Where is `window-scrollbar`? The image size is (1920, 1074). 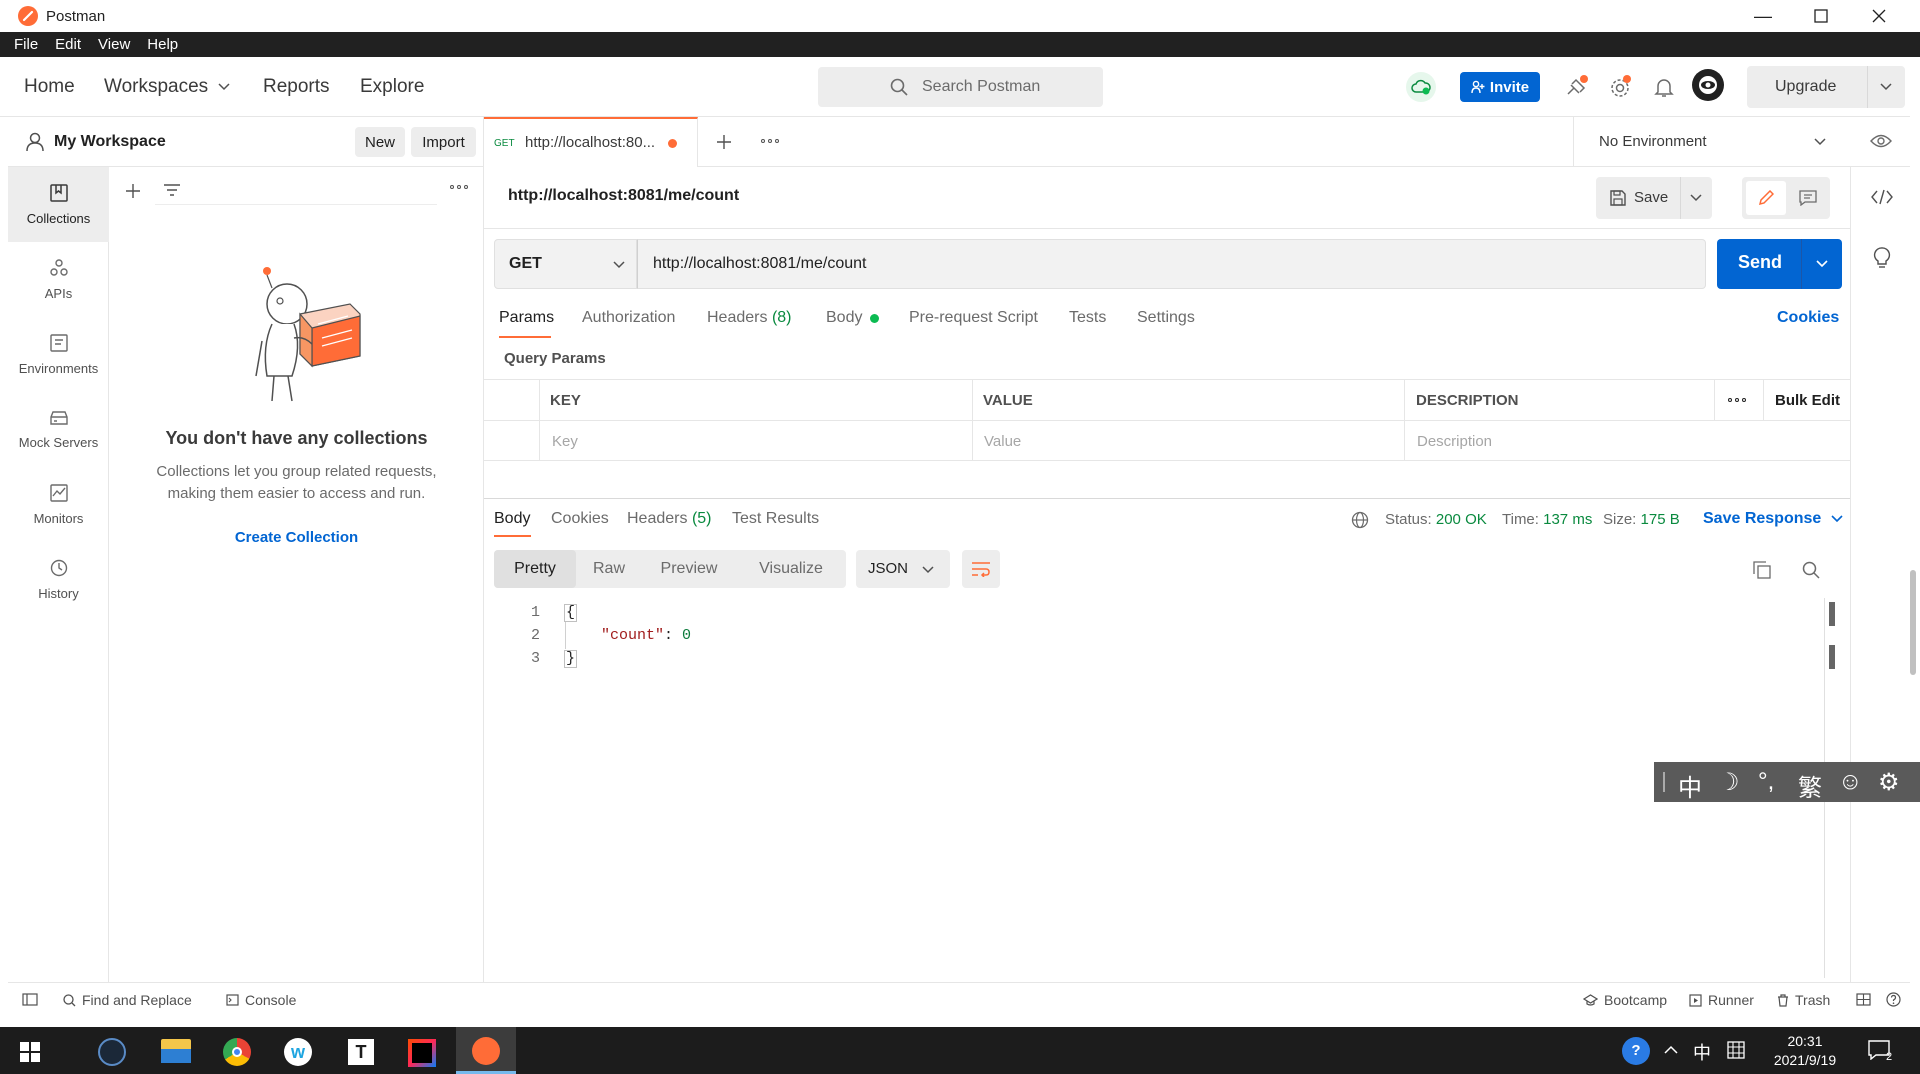
window-scrollbar is located at coordinates (1913, 622).